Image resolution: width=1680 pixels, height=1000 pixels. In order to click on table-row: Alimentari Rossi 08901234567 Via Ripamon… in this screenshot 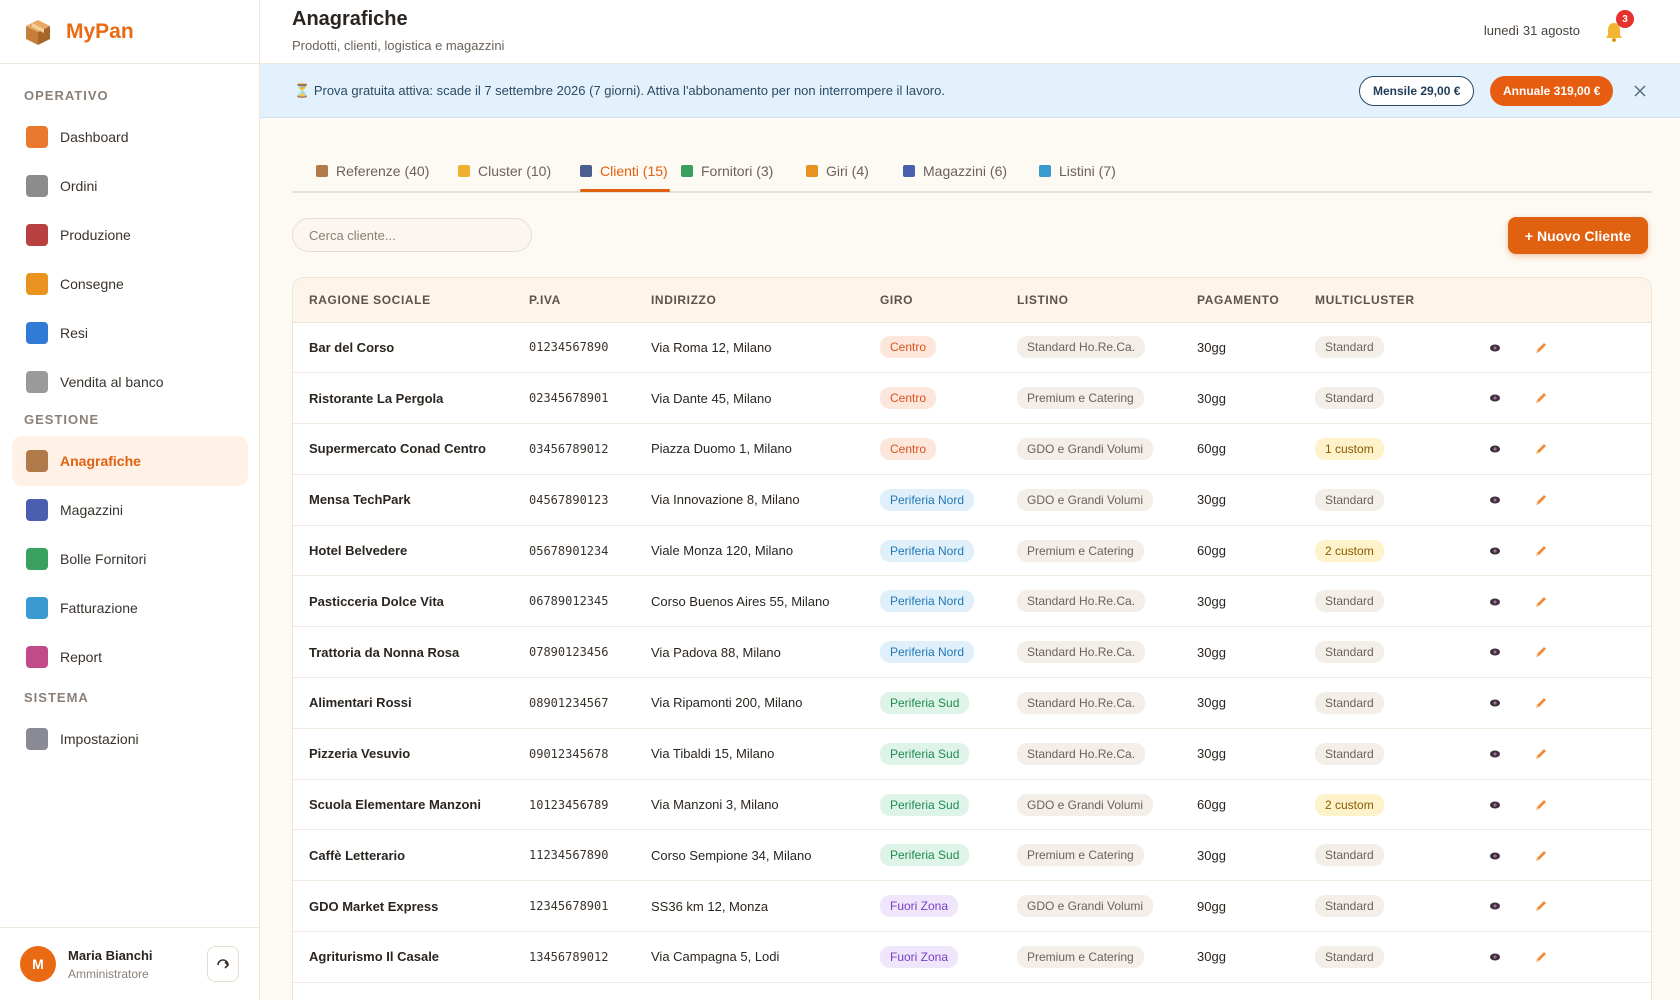, I will do `click(972, 703)`.